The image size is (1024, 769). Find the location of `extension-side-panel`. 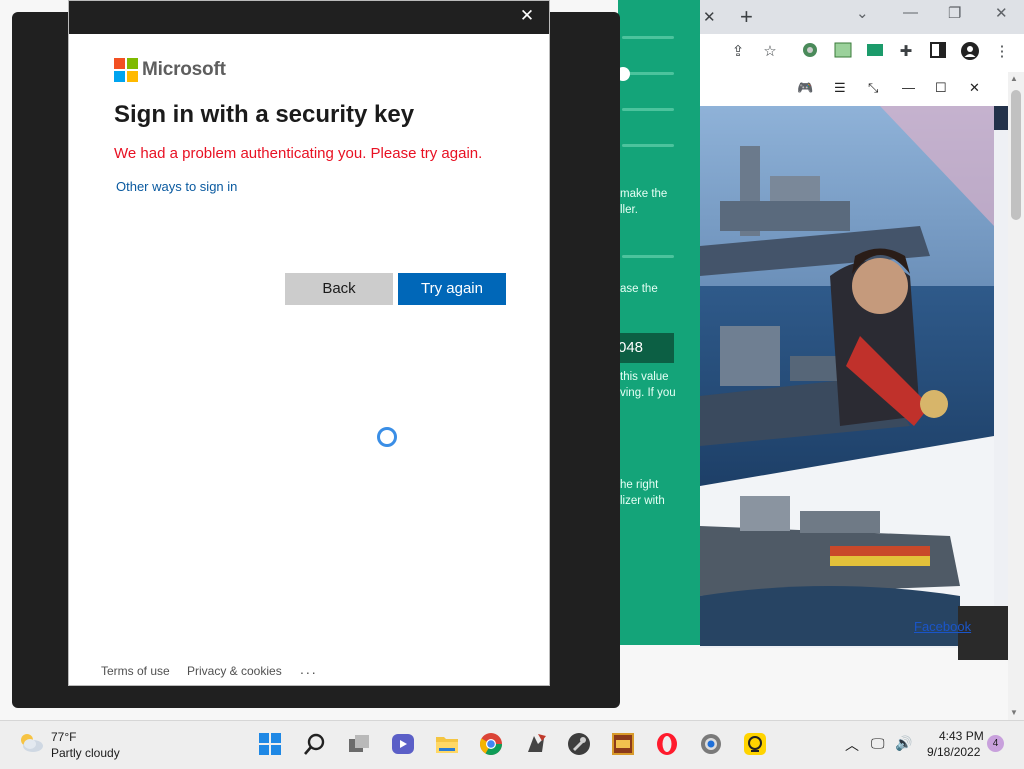

extension-side-panel is located at coordinates (659, 322).